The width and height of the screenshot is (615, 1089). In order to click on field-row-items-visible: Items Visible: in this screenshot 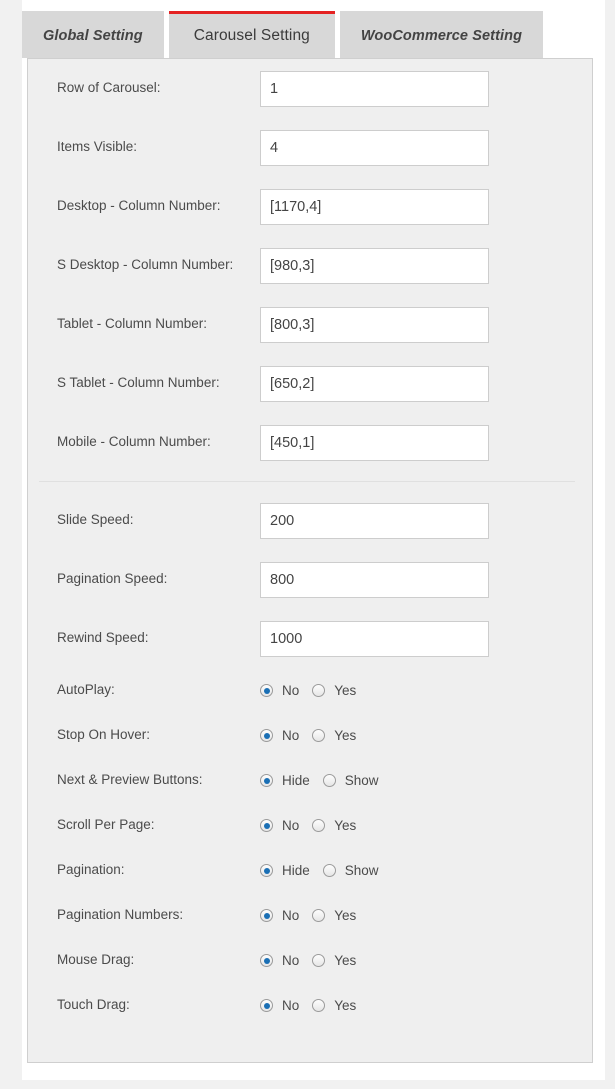, I will do `click(310, 147)`.